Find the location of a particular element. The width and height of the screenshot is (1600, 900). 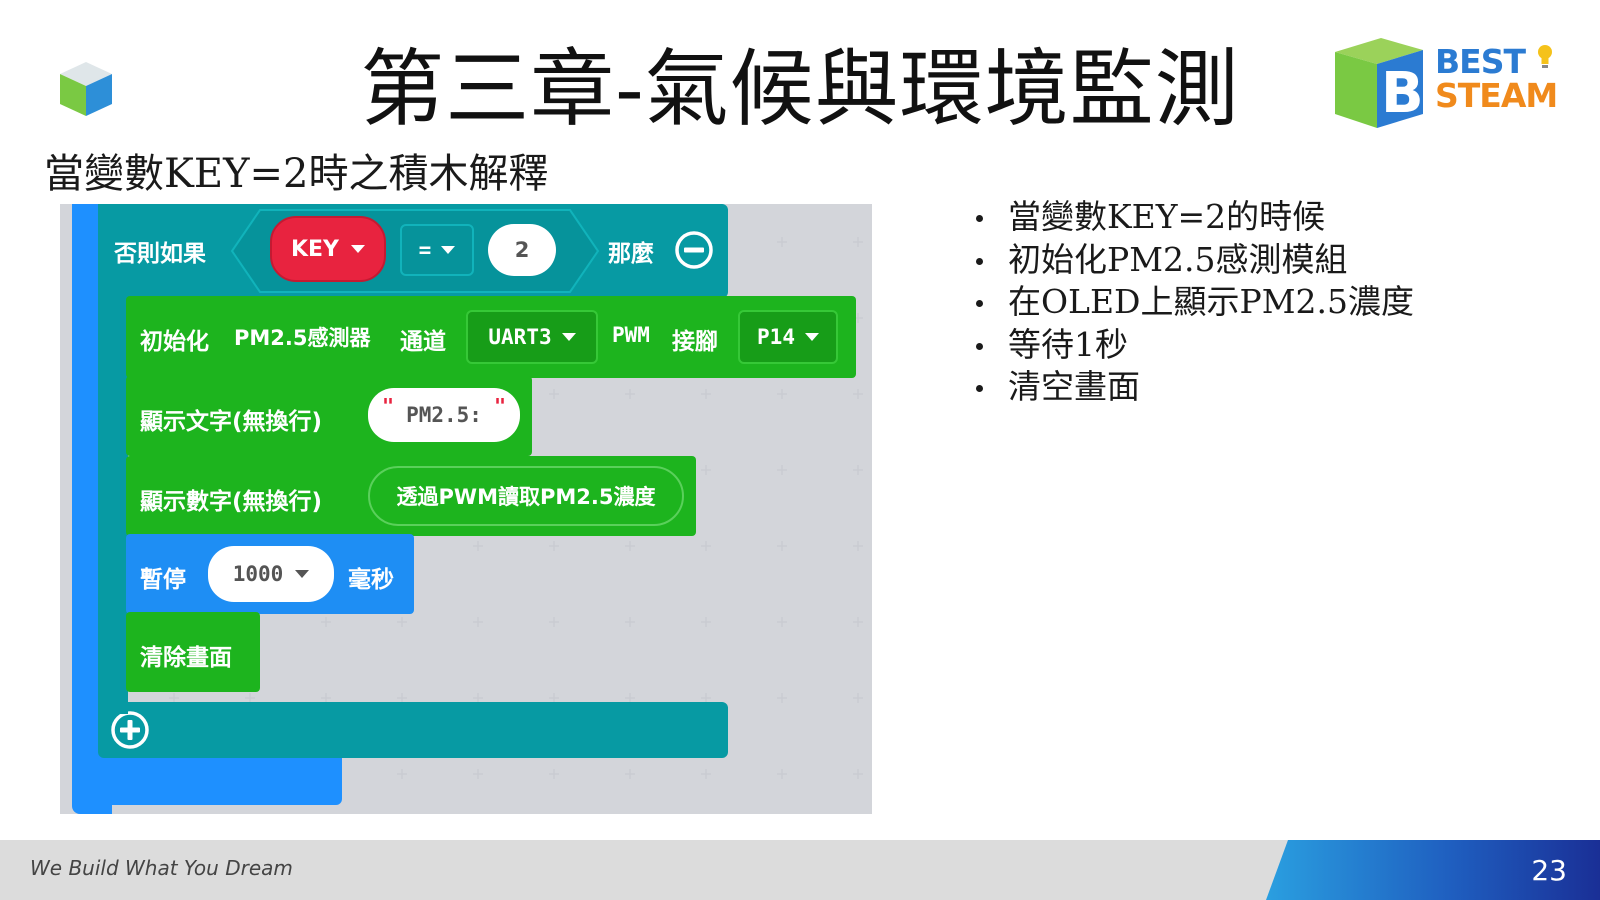

pin-value: P14 is located at coordinates (776, 337).